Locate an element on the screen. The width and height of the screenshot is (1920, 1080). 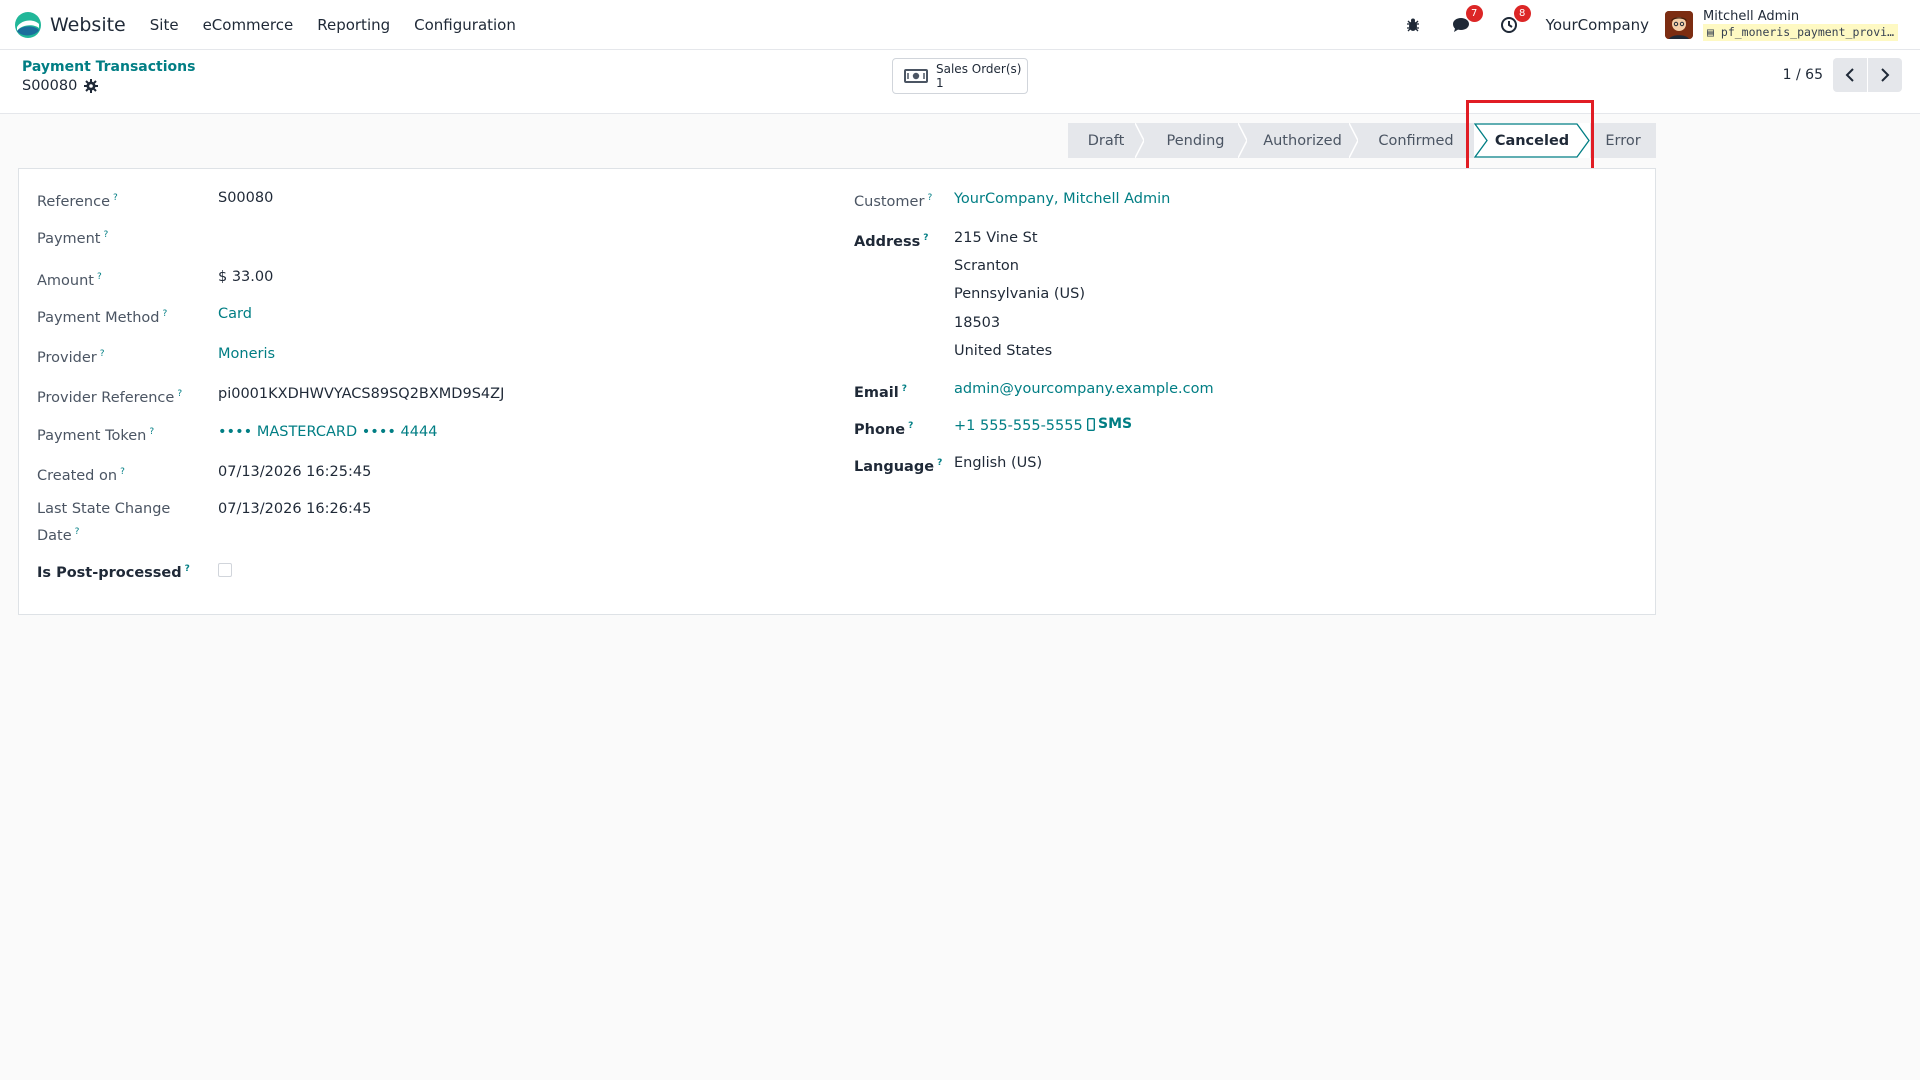
reference-label-text: Reference is located at coordinates (74, 201).